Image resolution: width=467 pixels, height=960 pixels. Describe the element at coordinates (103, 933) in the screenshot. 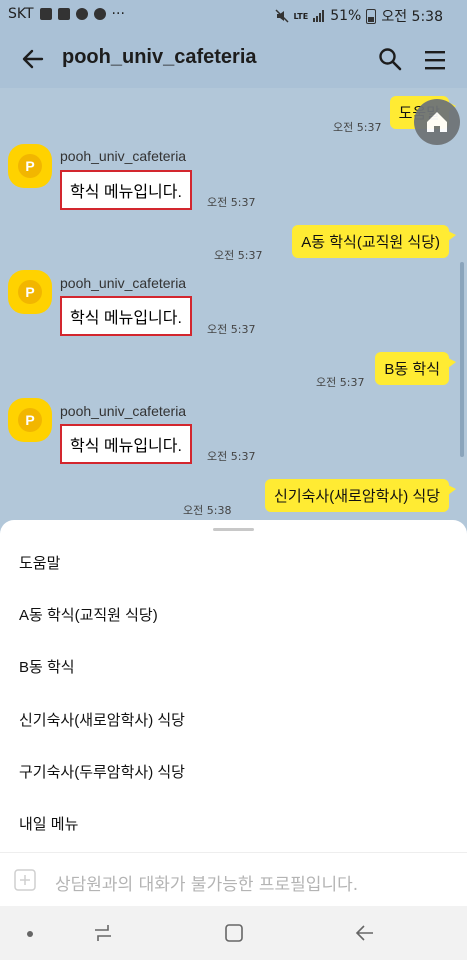

I see `recent-apps-icon` at that location.